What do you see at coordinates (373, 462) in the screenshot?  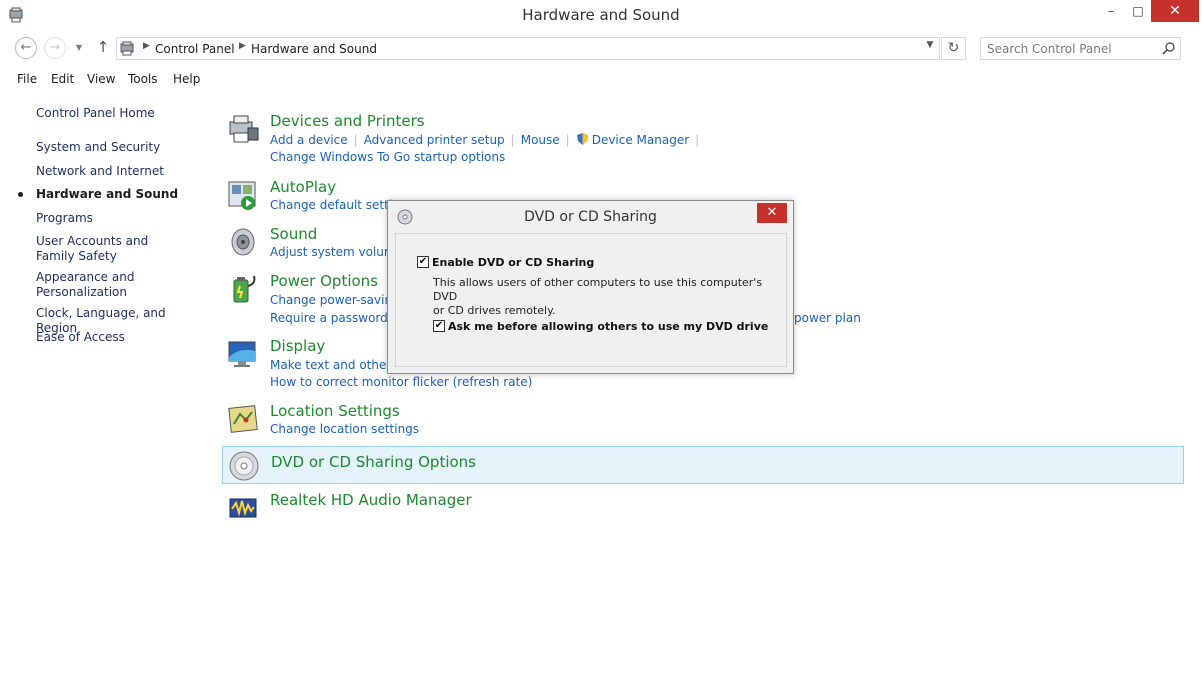 I see `dvd-cd-sharing-link: DVD or CD Sharing Options` at bounding box center [373, 462].